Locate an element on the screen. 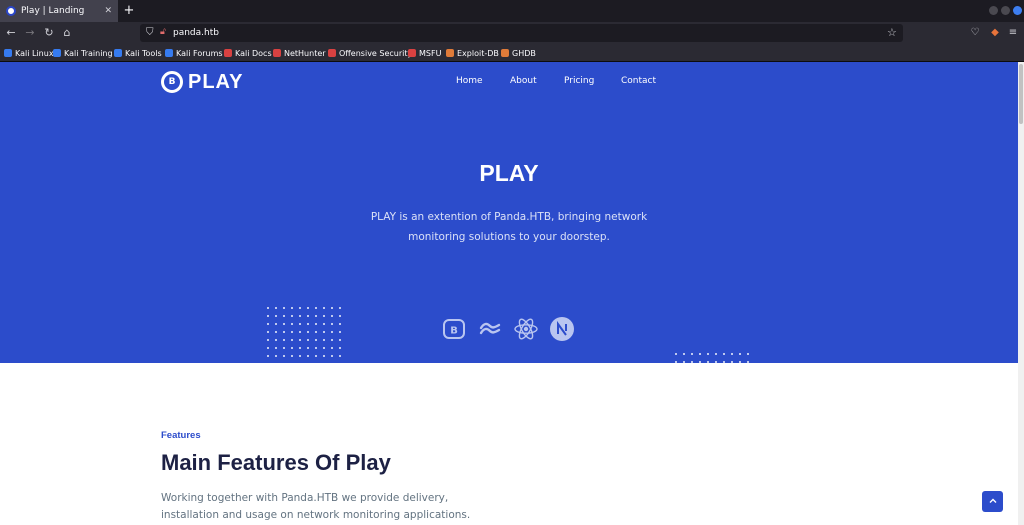  url-text: panda.htb is located at coordinates (196, 33).